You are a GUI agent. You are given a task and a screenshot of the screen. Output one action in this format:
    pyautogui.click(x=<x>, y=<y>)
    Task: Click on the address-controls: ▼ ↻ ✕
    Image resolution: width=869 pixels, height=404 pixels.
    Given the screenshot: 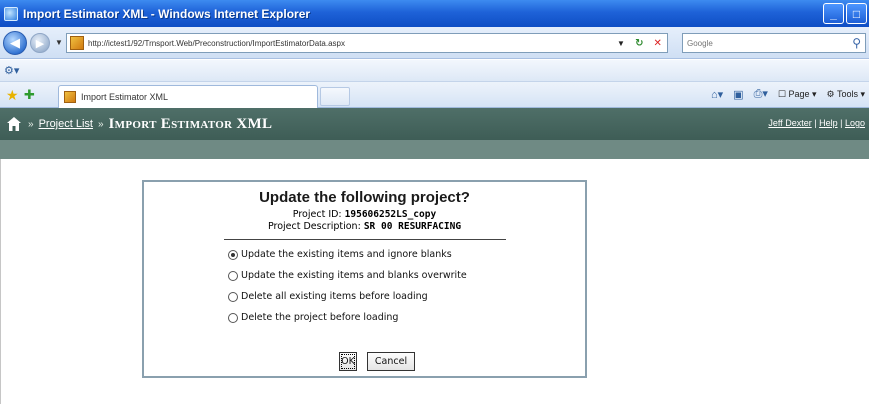 What is the action you would take?
    pyautogui.click(x=640, y=43)
    